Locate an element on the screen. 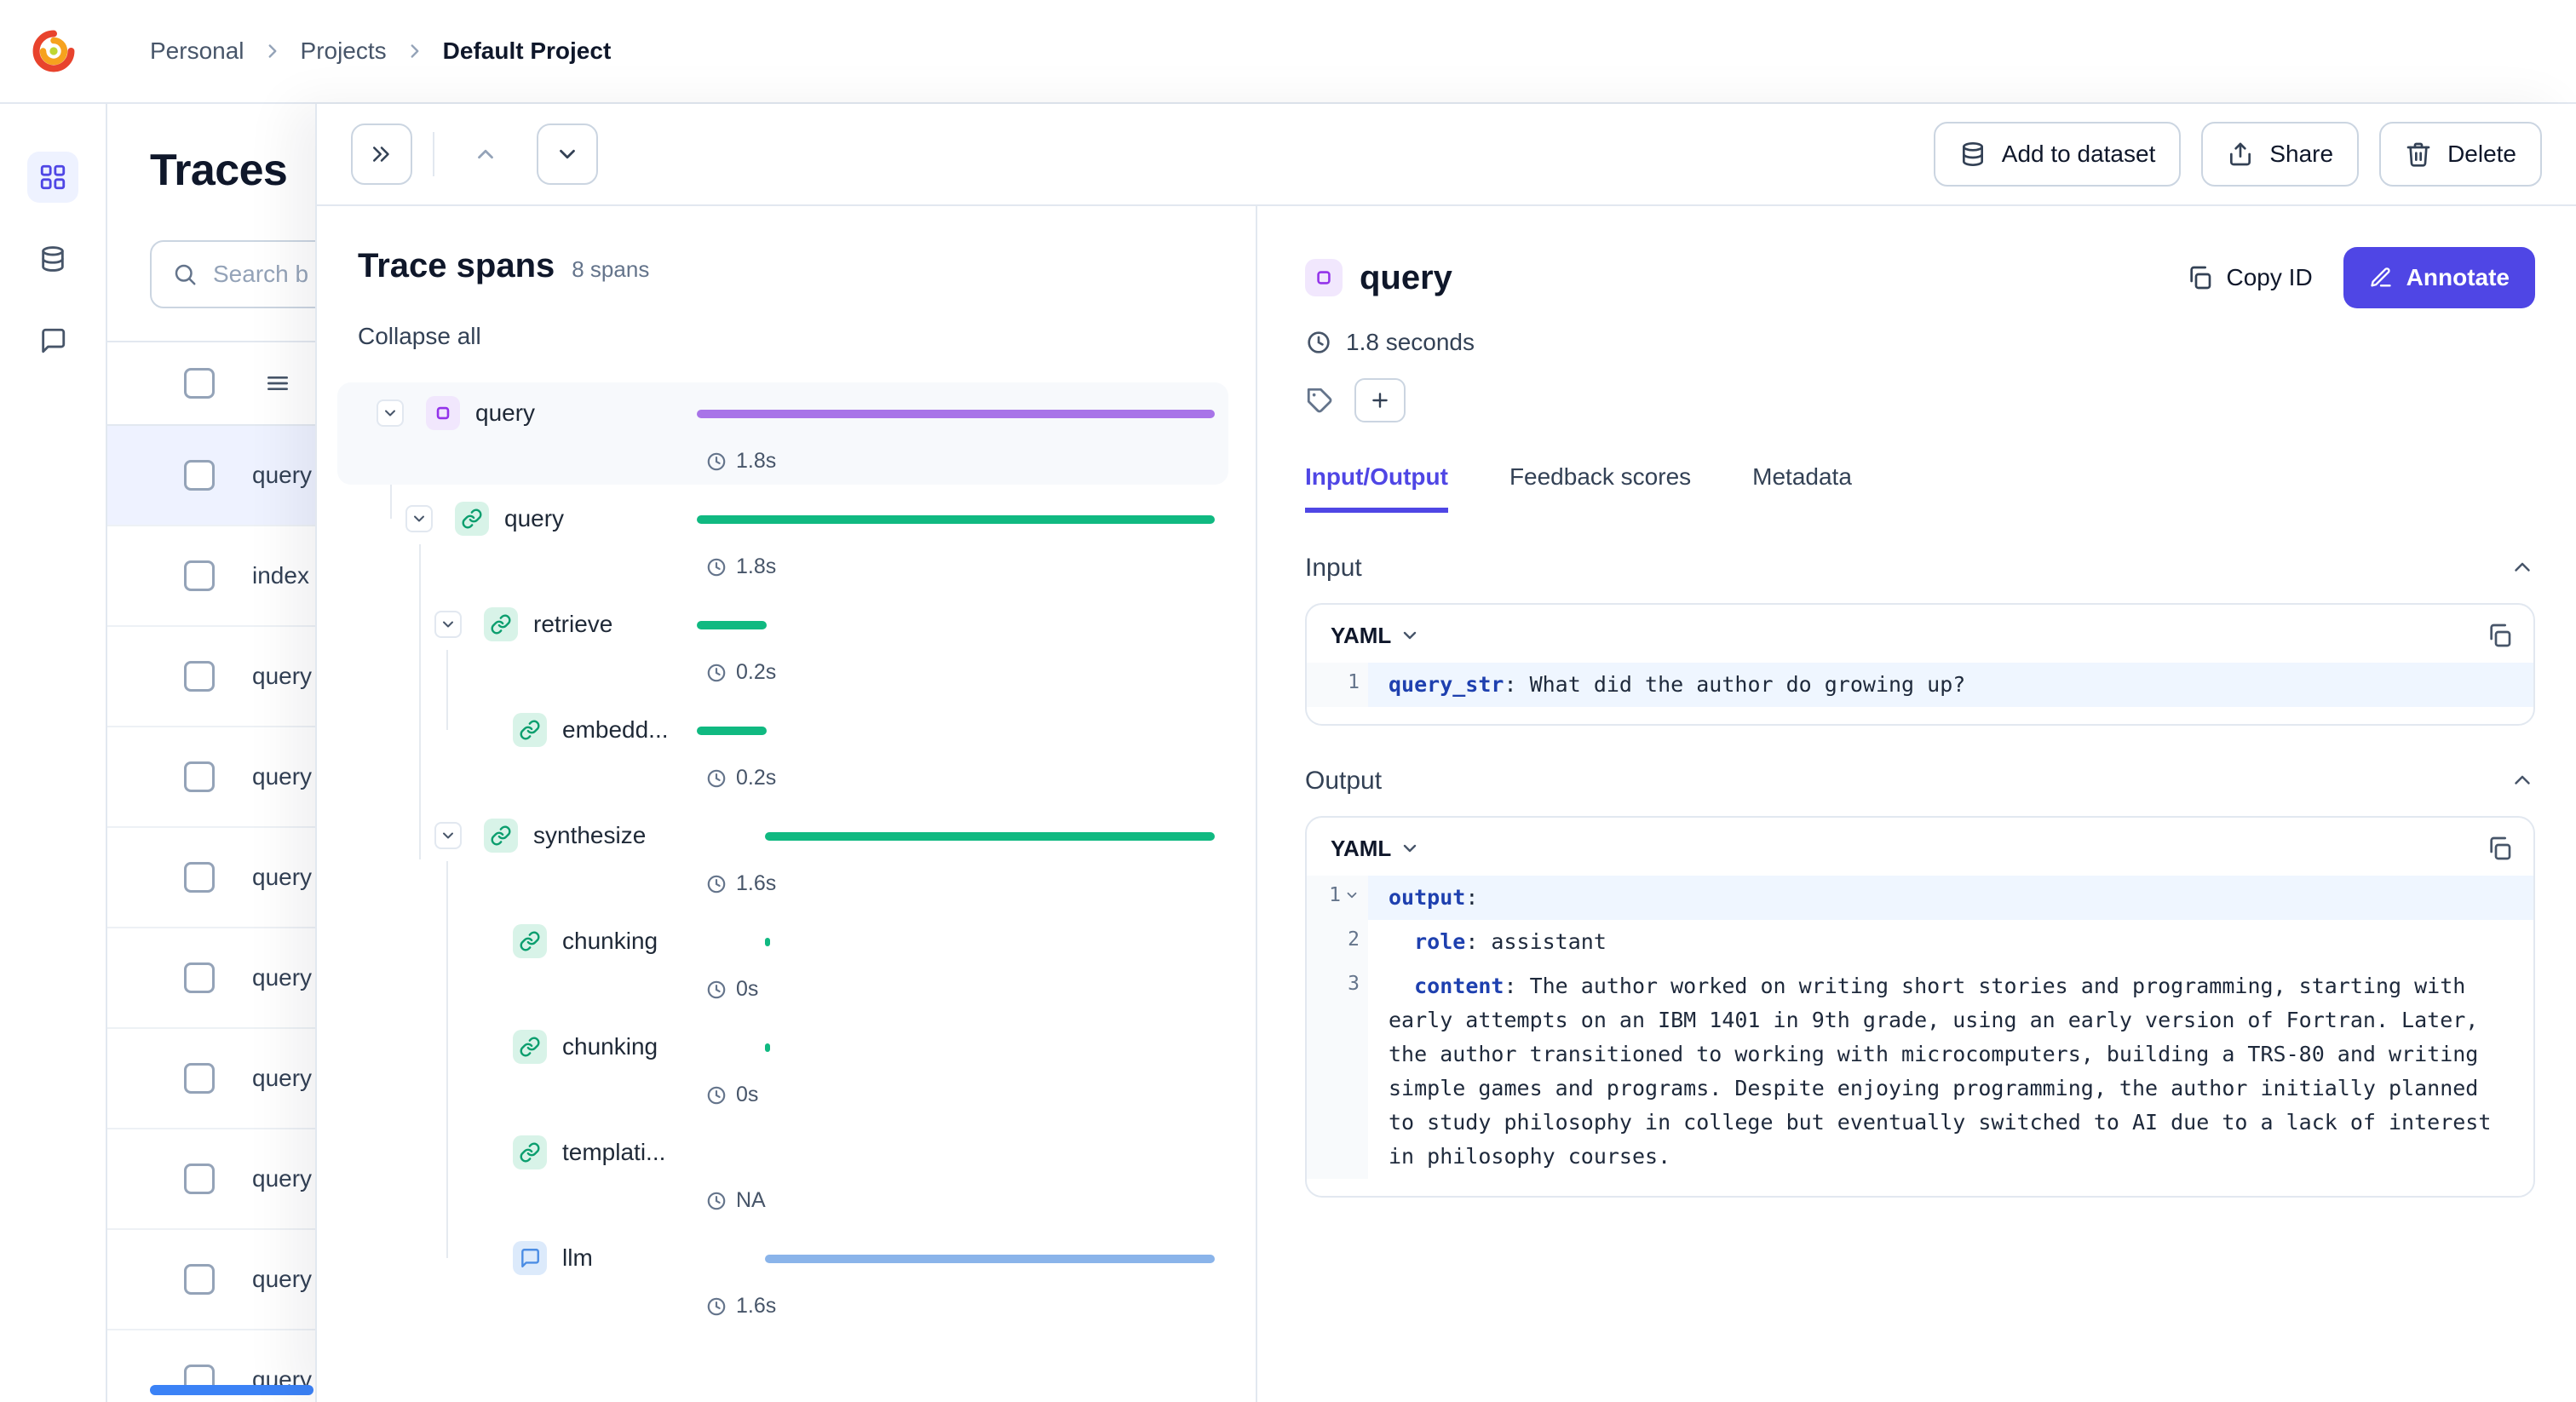 Image resolution: width=2576 pixels, height=1402 pixels. copy-output-button is located at coordinates (2500, 848).